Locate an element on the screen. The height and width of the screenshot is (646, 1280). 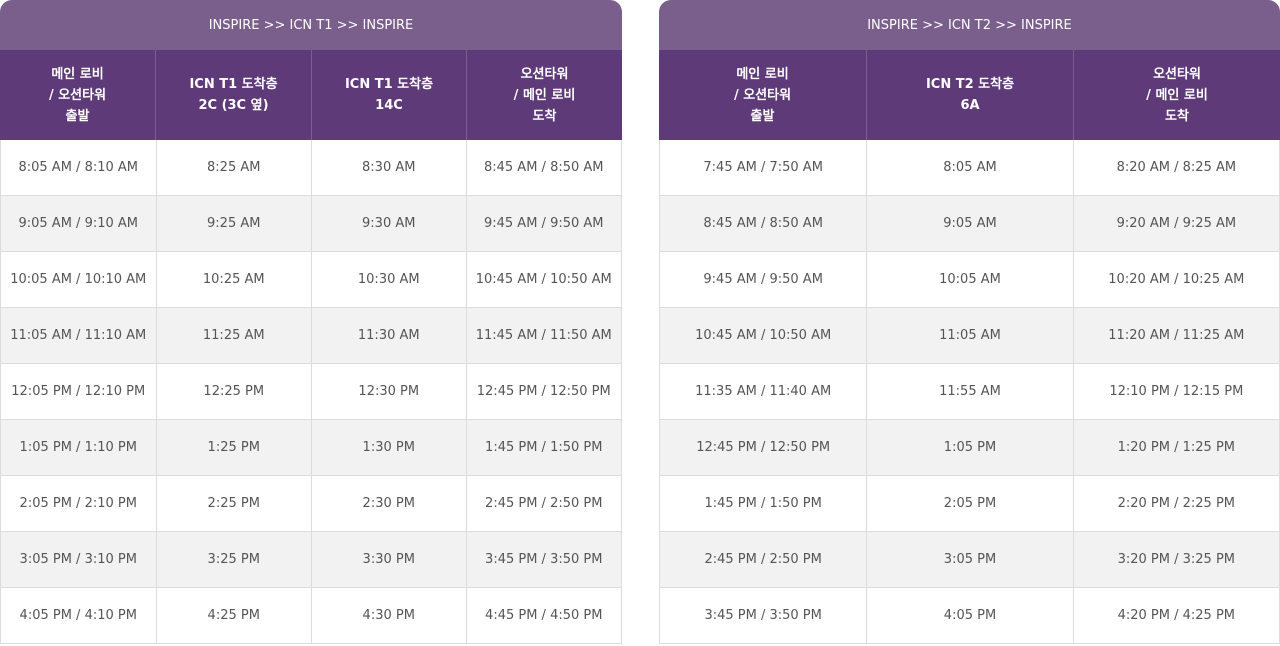
table-cell: 2:05 PM is located at coordinates (969, 503).